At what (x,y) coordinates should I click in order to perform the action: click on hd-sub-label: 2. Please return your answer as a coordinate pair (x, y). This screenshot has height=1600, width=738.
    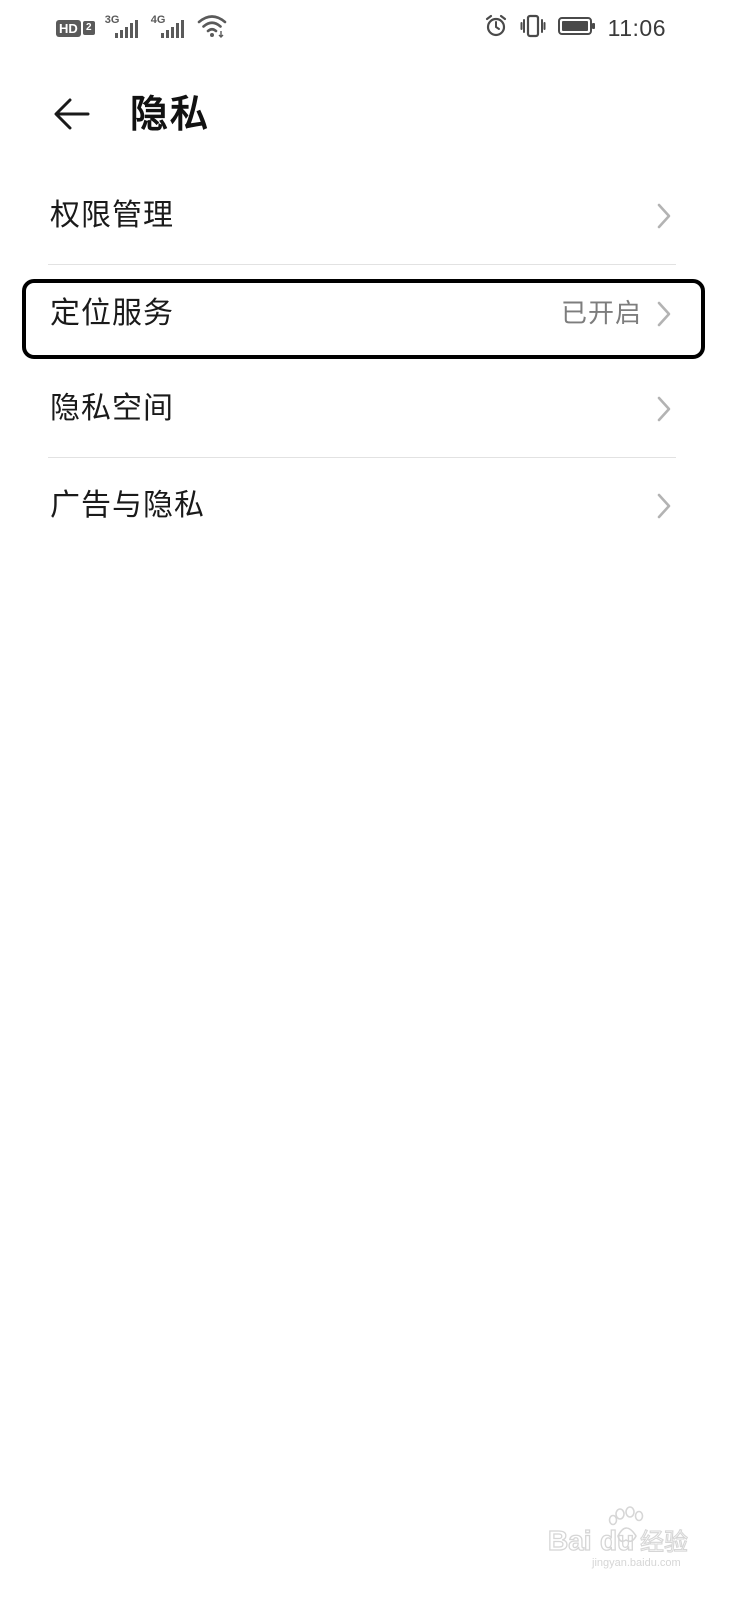
    Looking at the image, I should click on (88, 28).